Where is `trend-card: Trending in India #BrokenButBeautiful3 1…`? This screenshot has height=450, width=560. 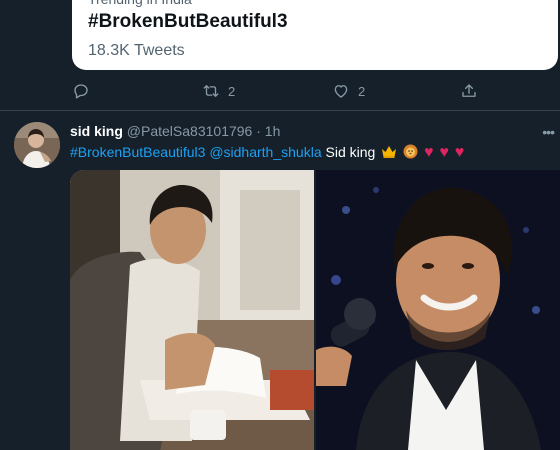
trend-card: Trending in India #BrokenButBeautiful3 1… is located at coordinates (315, 35).